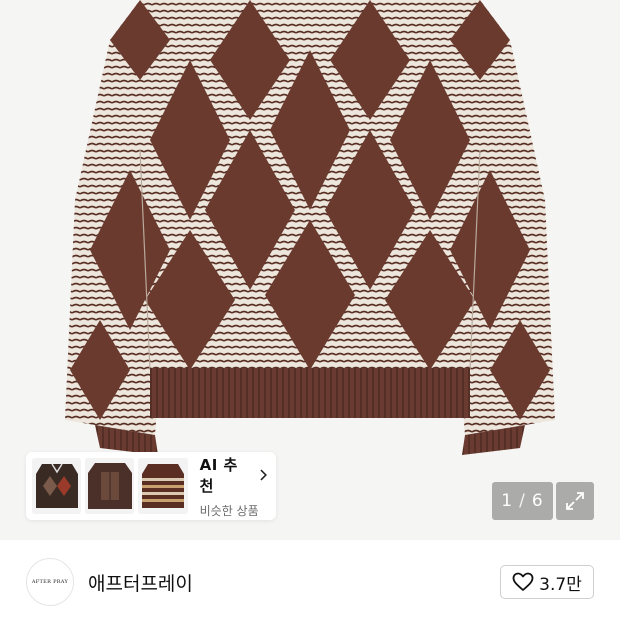 This screenshot has width=620, height=620. I want to click on brand-name: 애프터프레이, so click(140, 582).